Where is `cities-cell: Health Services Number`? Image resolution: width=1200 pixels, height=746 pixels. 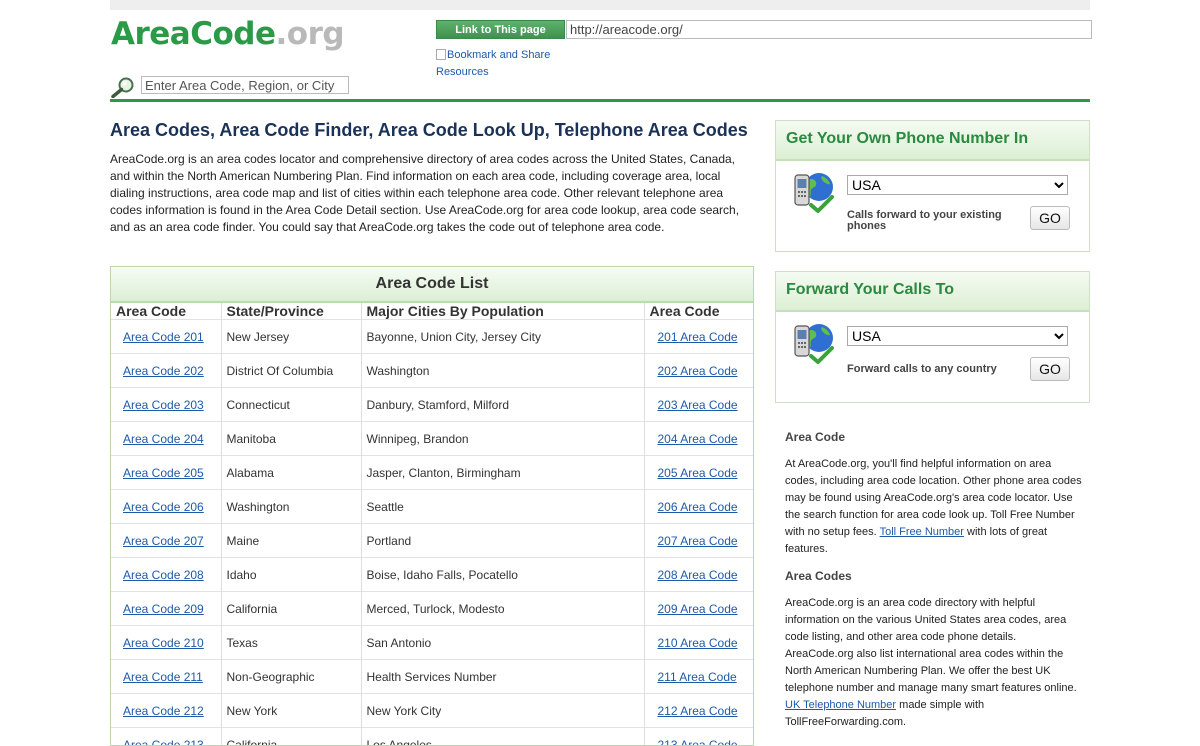 cities-cell: Health Services Number is located at coordinates (502, 677).